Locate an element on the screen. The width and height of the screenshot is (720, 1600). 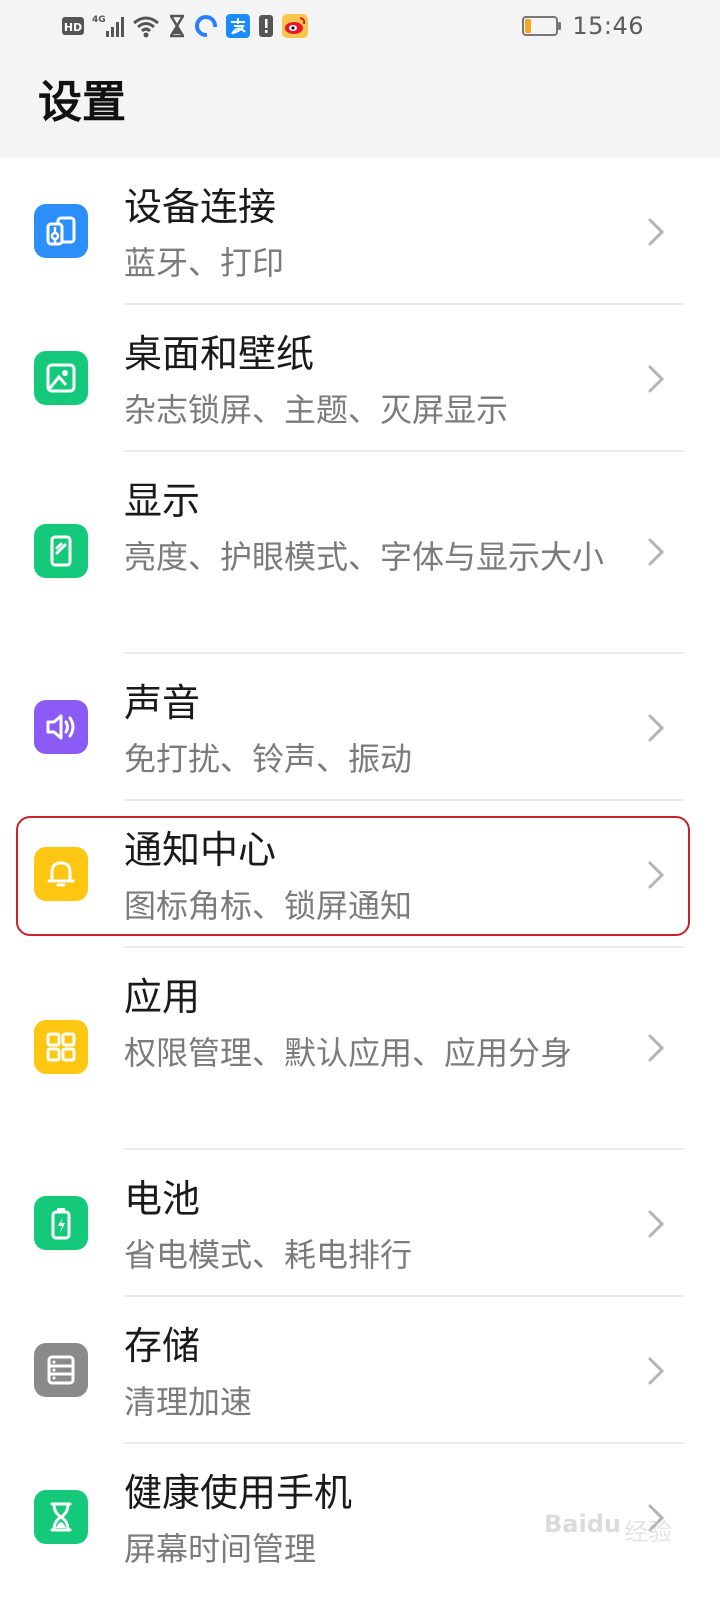
setting-item-title: 声音 is located at coordinates (162, 703).